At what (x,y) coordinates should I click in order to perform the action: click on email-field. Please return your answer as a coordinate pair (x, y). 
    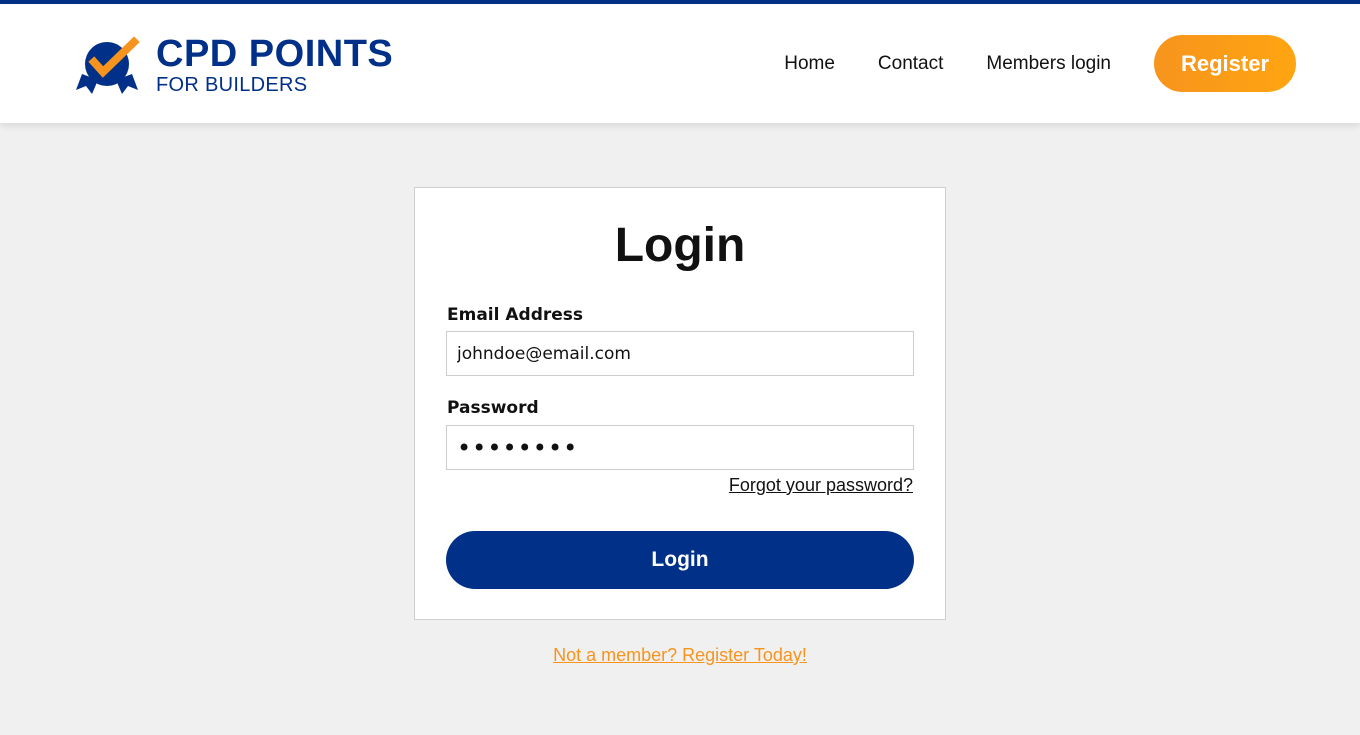
    Looking at the image, I should click on (680, 353).